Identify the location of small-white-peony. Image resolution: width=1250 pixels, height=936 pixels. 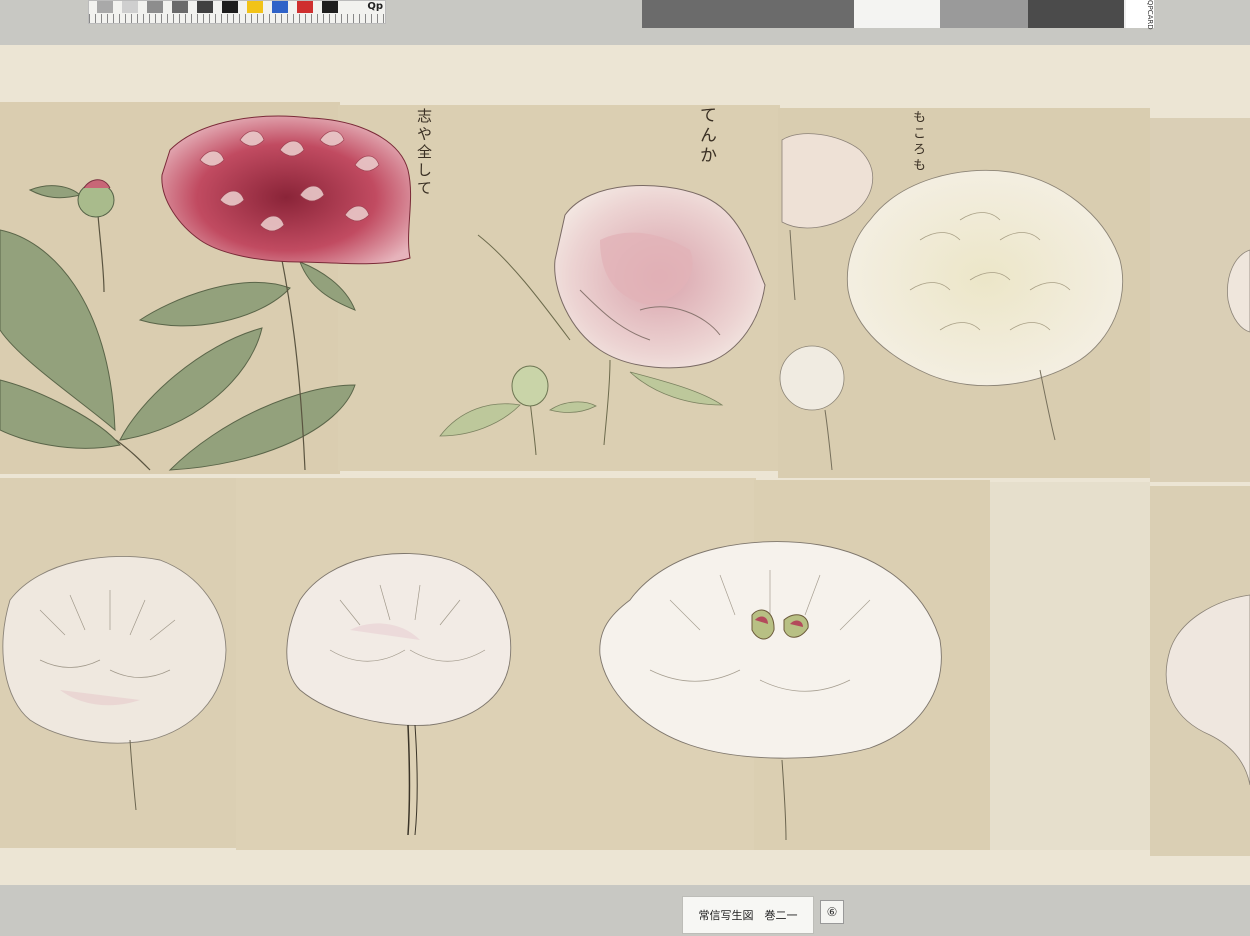
(812, 408).